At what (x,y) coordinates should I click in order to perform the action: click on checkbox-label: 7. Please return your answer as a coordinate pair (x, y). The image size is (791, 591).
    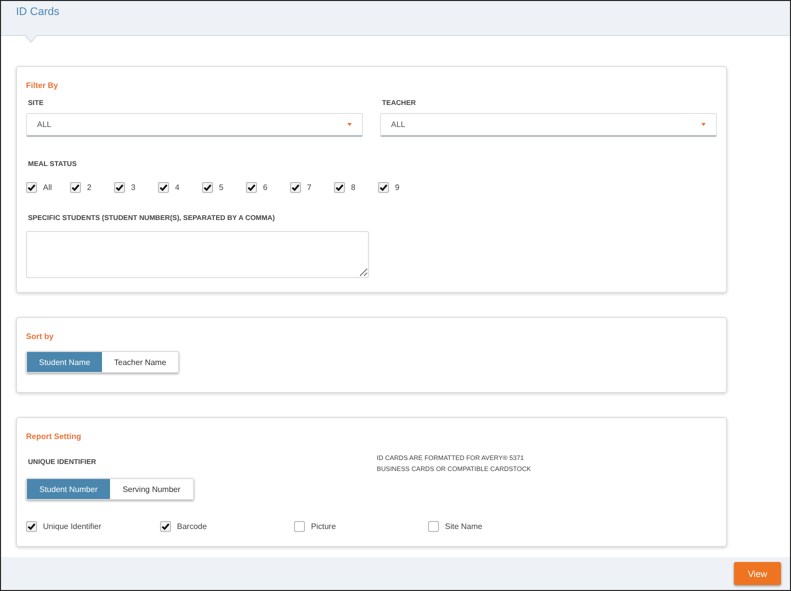
    Looking at the image, I should click on (309, 187).